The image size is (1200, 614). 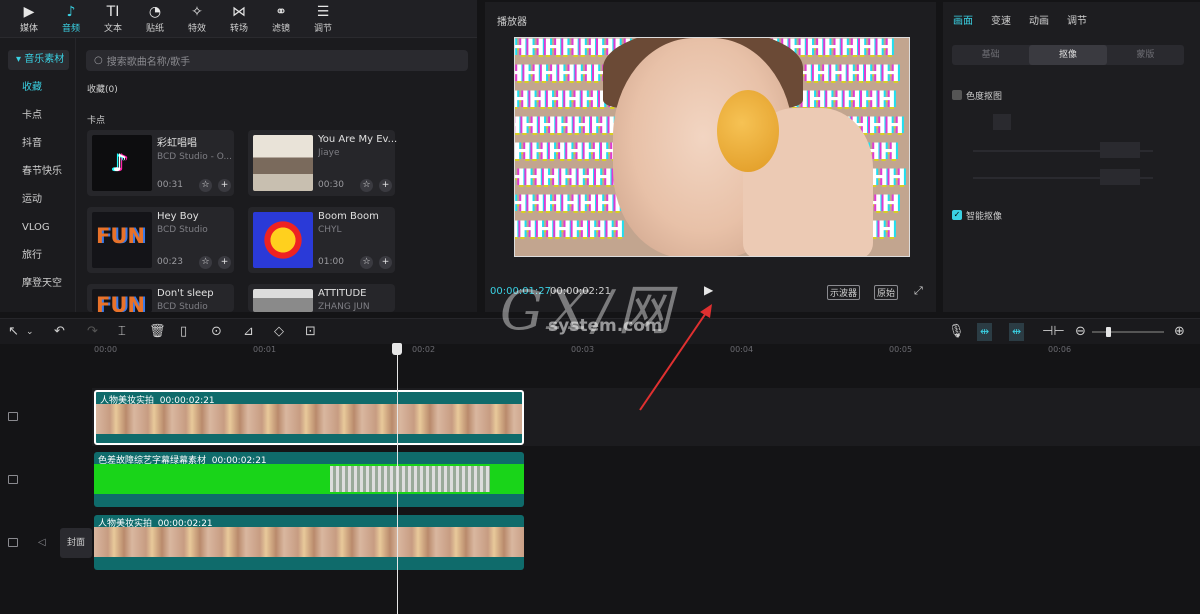 What do you see at coordinates (1108, 332) in the screenshot?
I see `zoom-slider-handle` at bounding box center [1108, 332].